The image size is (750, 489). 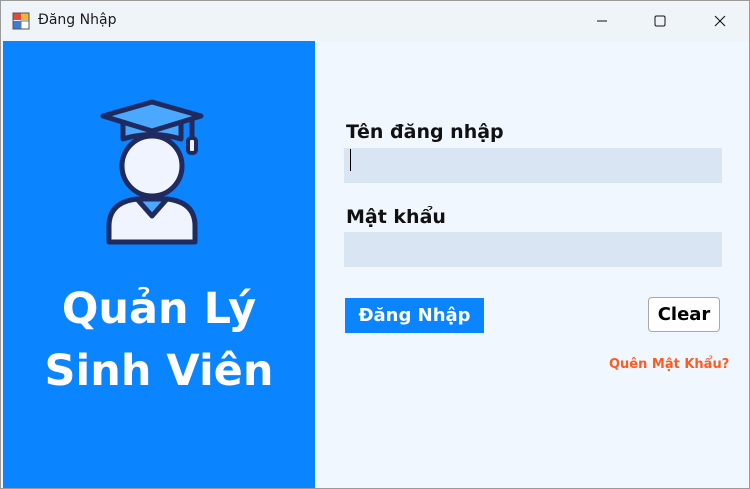 I want to click on close-button, so click(x=720, y=20).